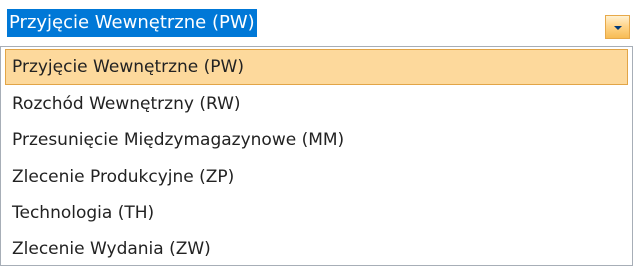 This screenshot has height=267, width=633. What do you see at coordinates (316, 177) in the screenshot?
I see `option-zlecenie-produkcyjne: Zlecenie Produkcyjne (ZP)` at bounding box center [316, 177].